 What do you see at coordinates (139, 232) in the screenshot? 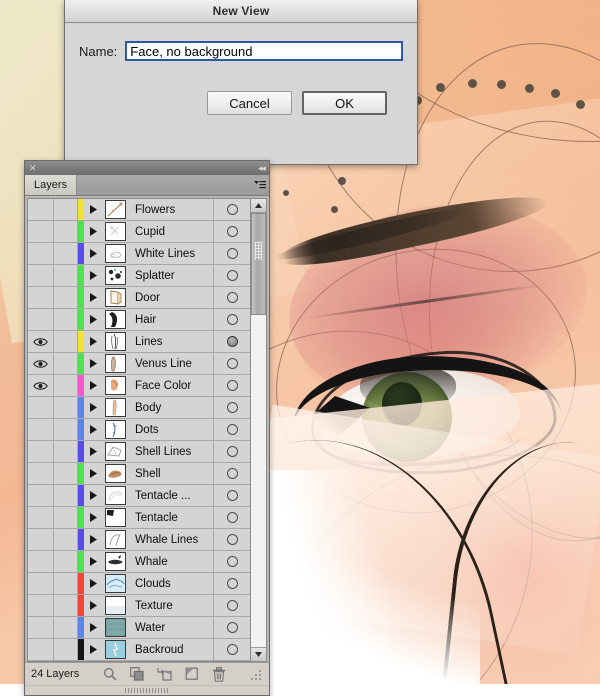
I see `layer-row: Cupid` at bounding box center [139, 232].